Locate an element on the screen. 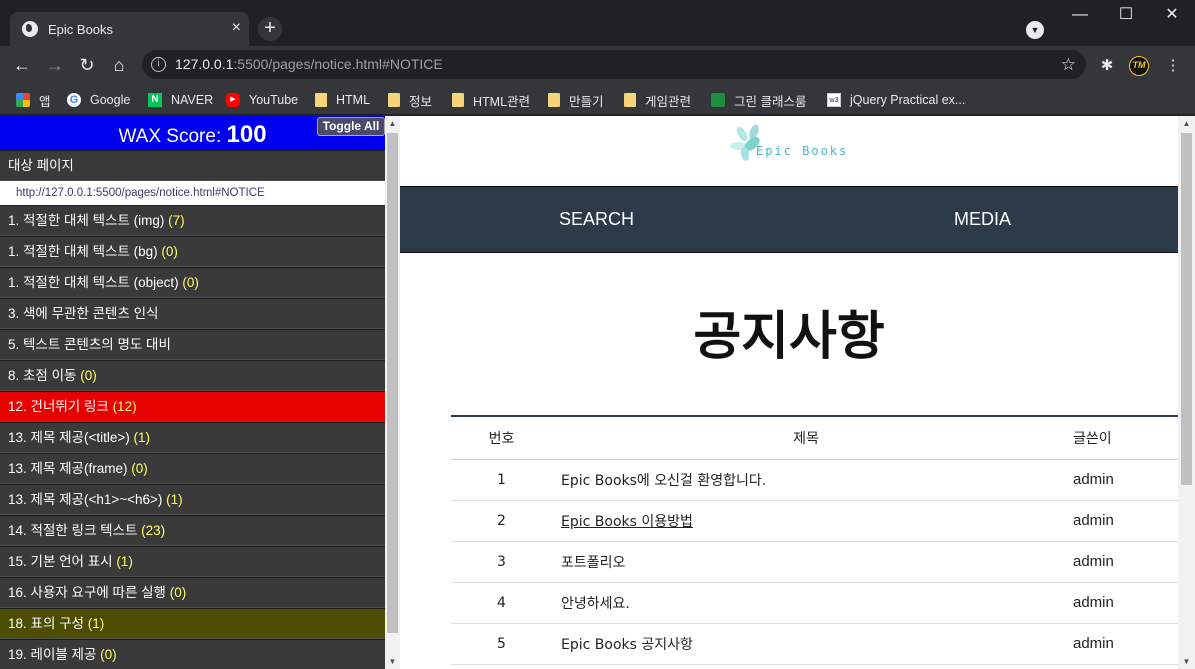 This screenshot has height=669, width=1195. wax-item-img-alt: 1. 적절한 대체 텍스트 (img) (7) is located at coordinates (192, 220).